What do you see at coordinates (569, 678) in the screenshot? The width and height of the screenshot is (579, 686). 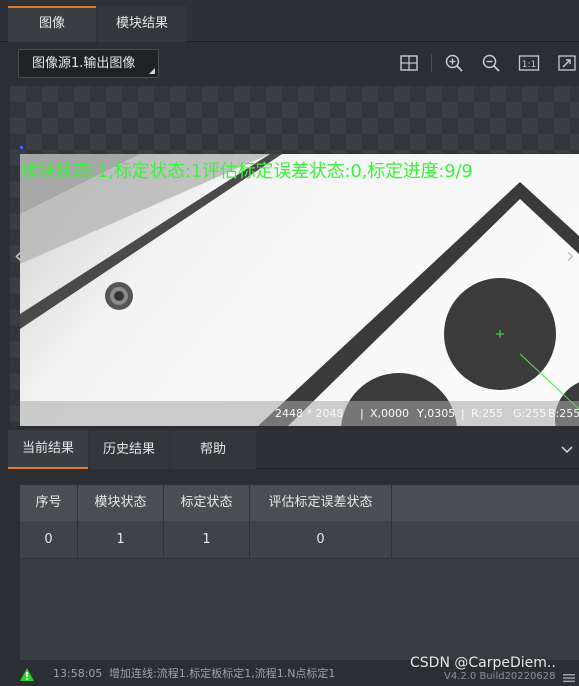 I see `menu-icon` at bounding box center [569, 678].